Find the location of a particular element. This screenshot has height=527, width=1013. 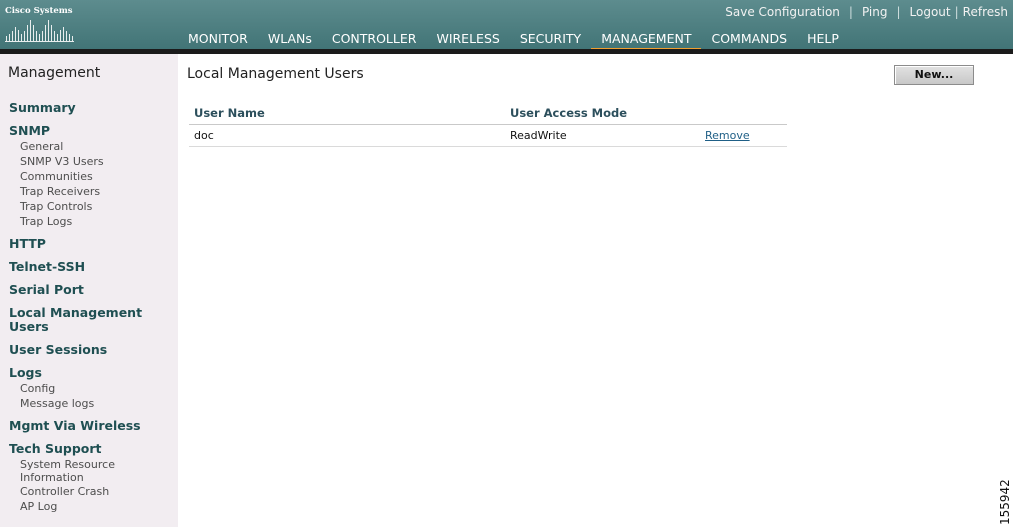

logout-link: Logout is located at coordinates (930, 12).